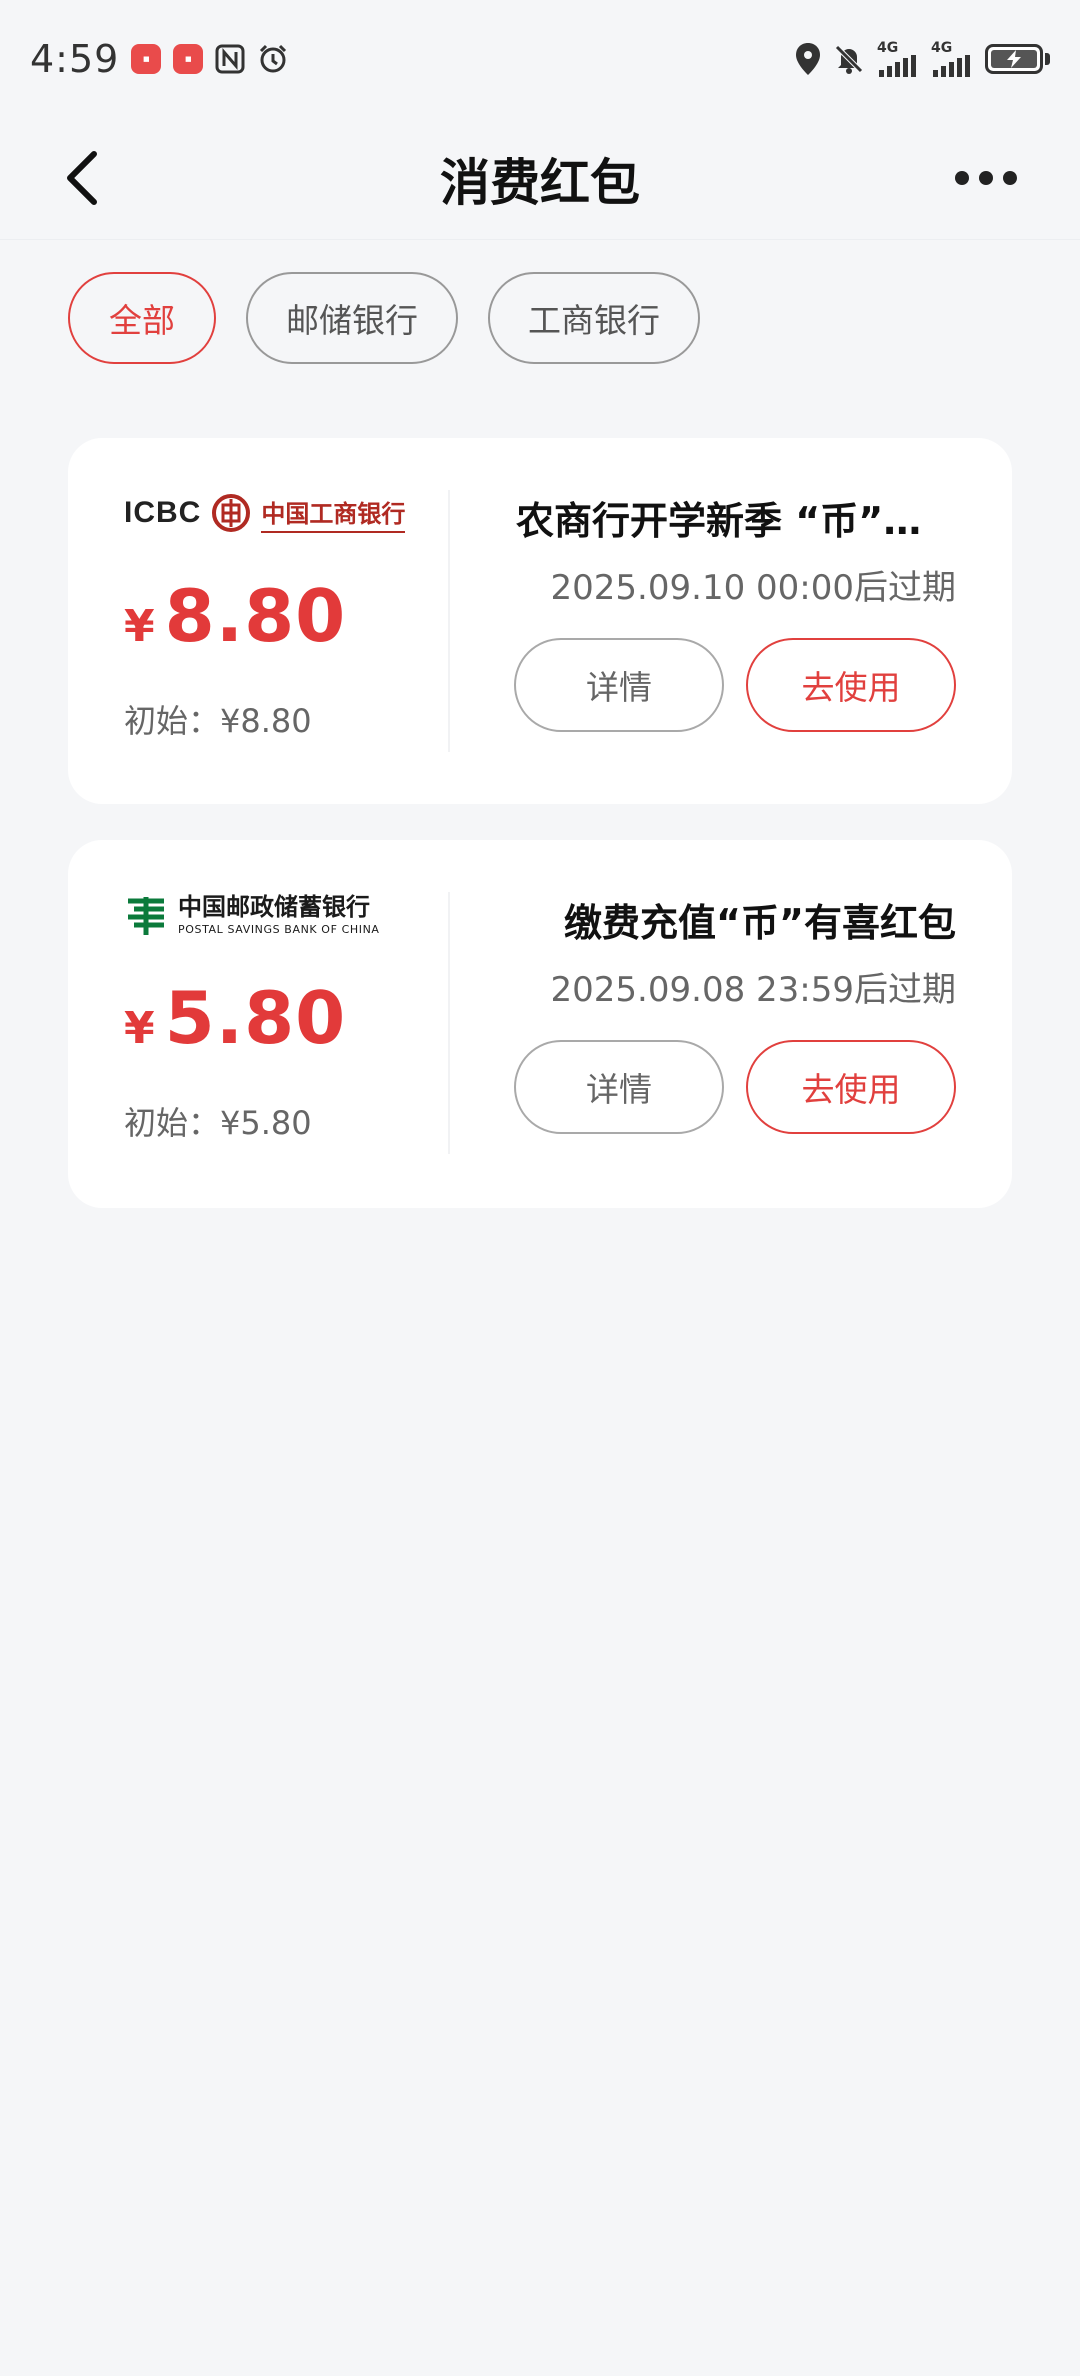 The width and height of the screenshot is (1080, 2376). What do you see at coordinates (218, 1123) in the screenshot?
I see `initial-amount: 初始：¥5.80` at bounding box center [218, 1123].